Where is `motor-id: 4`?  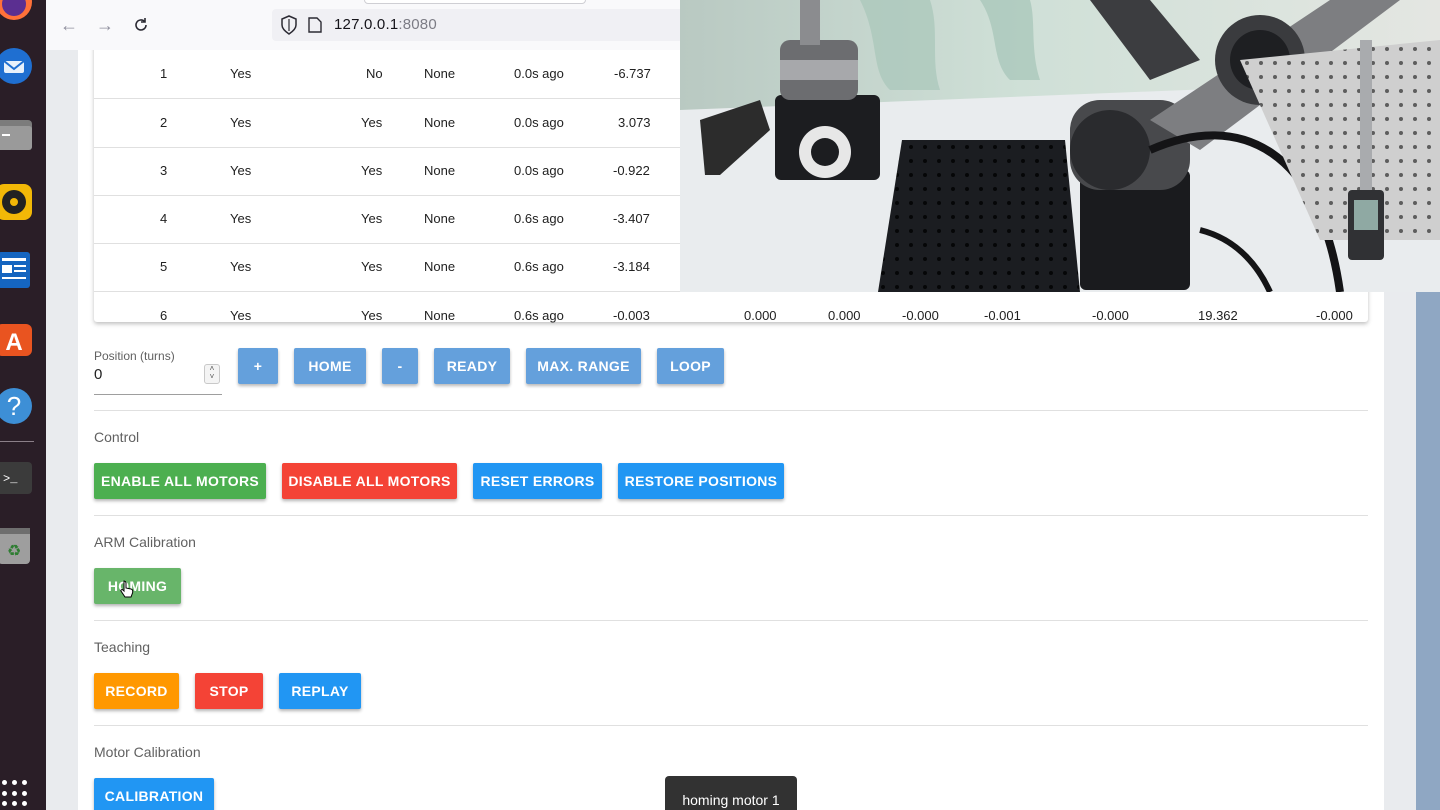 motor-id: 4 is located at coordinates (164, 218).